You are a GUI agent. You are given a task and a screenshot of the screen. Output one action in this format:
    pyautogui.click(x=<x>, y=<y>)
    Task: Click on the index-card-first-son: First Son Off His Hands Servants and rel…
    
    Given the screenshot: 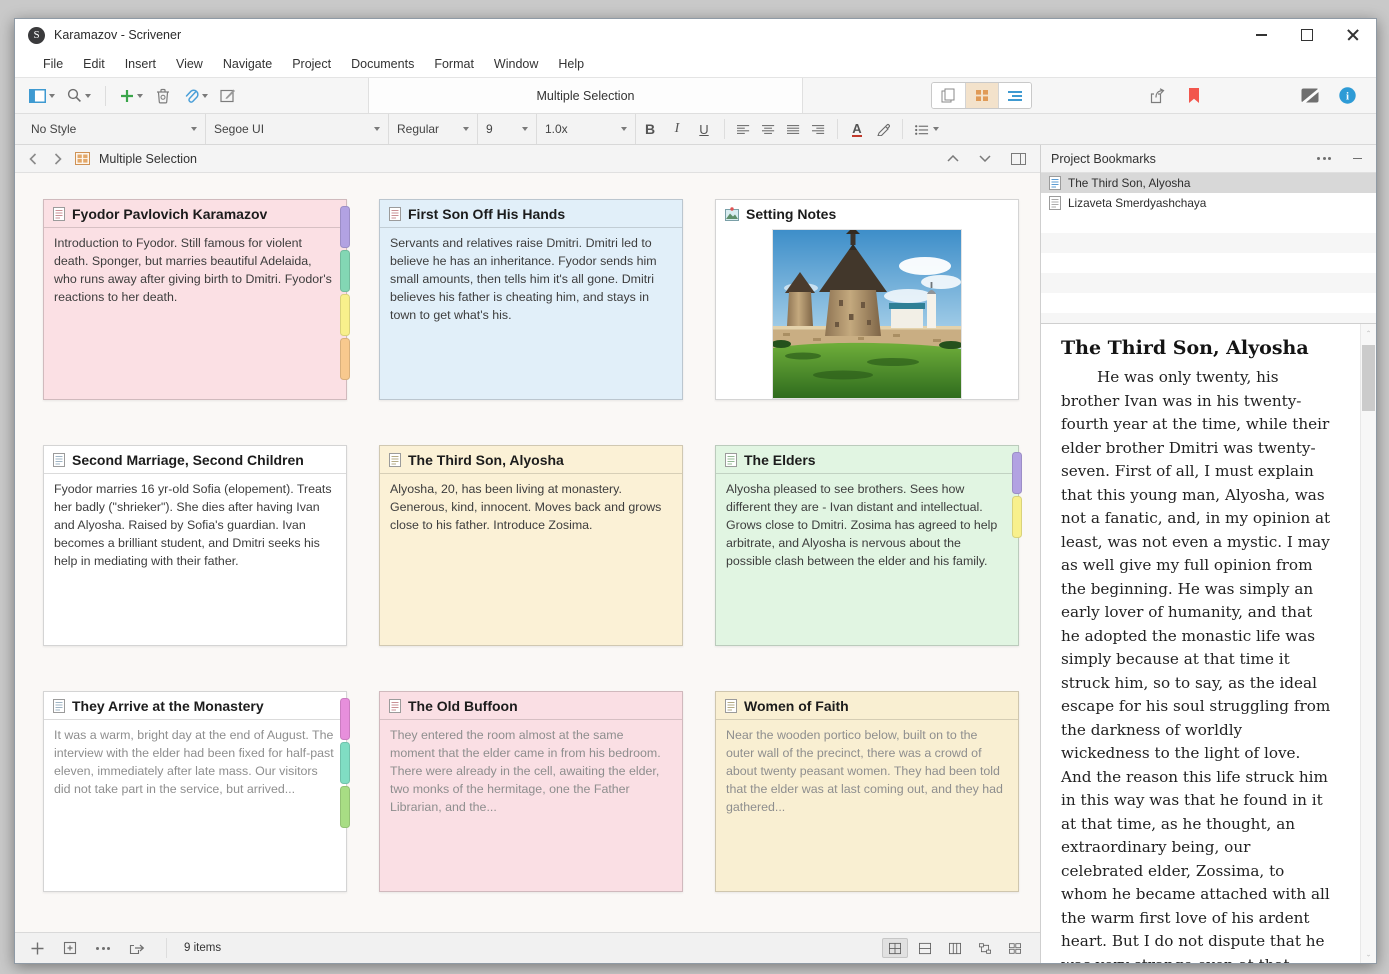 What is the action you would take?
    pyautogui.click(x=531, y=299)
    